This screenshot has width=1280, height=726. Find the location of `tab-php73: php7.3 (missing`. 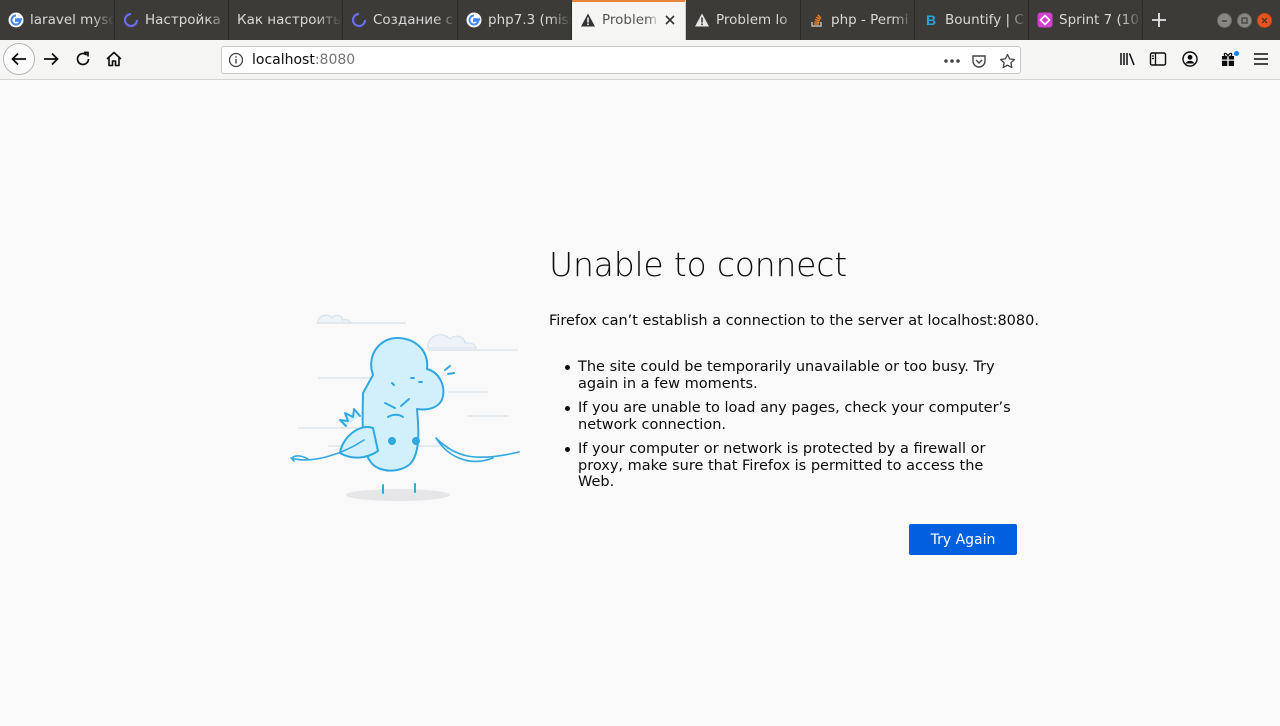

tab-php73: php7.3 (missing is located at coordinates (515, 20).